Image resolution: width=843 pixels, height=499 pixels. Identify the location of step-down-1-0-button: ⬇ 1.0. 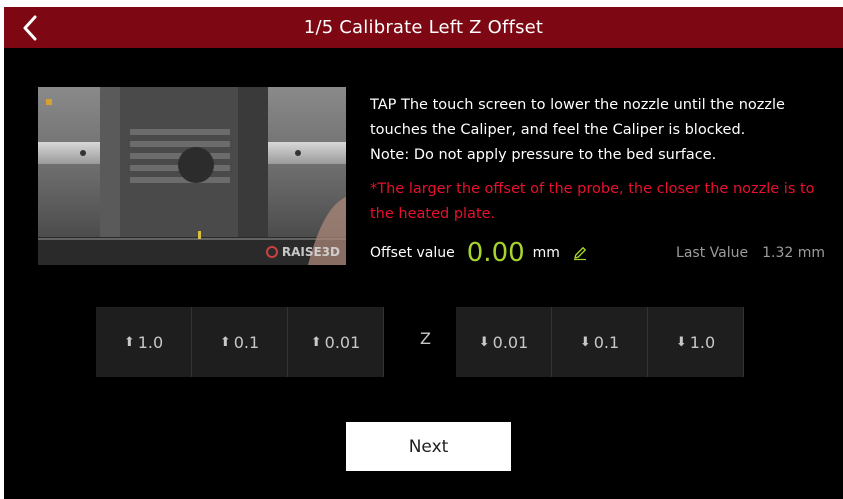
(696, 342).